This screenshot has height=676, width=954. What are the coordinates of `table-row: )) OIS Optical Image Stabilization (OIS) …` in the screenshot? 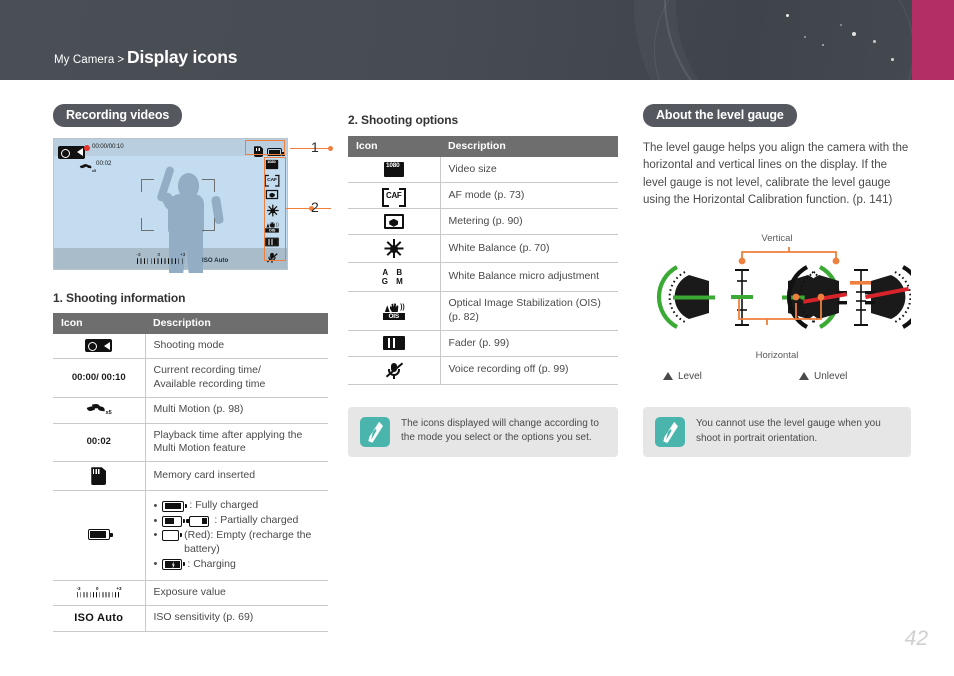 It's located at (483, 311).